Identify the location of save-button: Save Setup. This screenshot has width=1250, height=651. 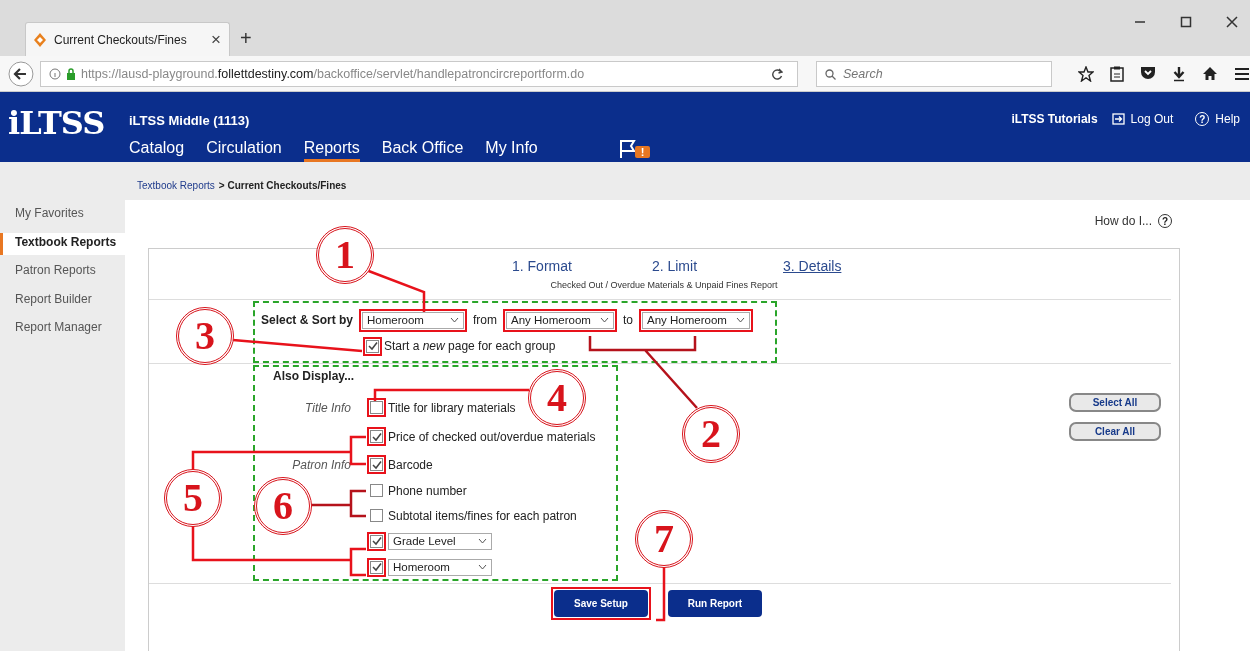
(601, 603).